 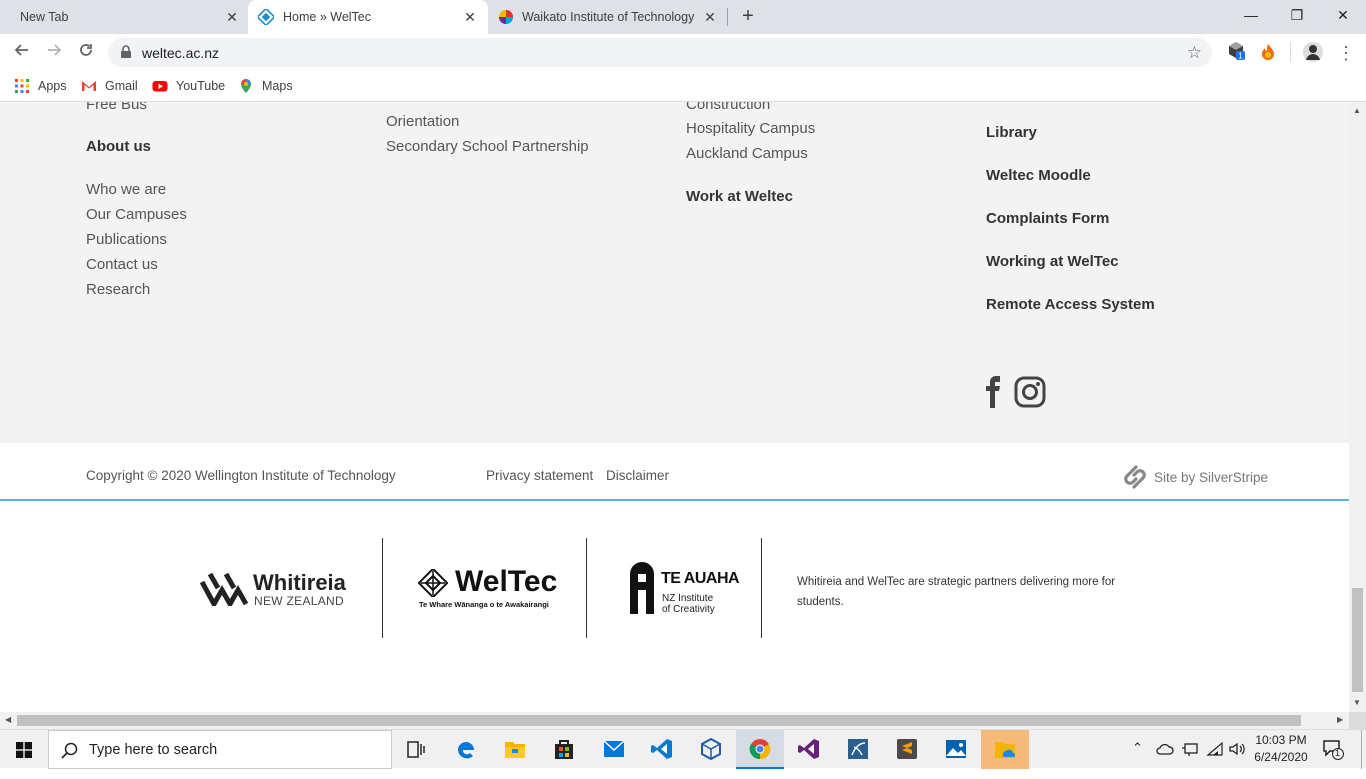 What do you see at coordinates (1357, 110) in the screenshot?
I see `scroll-up-arrow-icon: ▲` at bounding box center [1357, 110].